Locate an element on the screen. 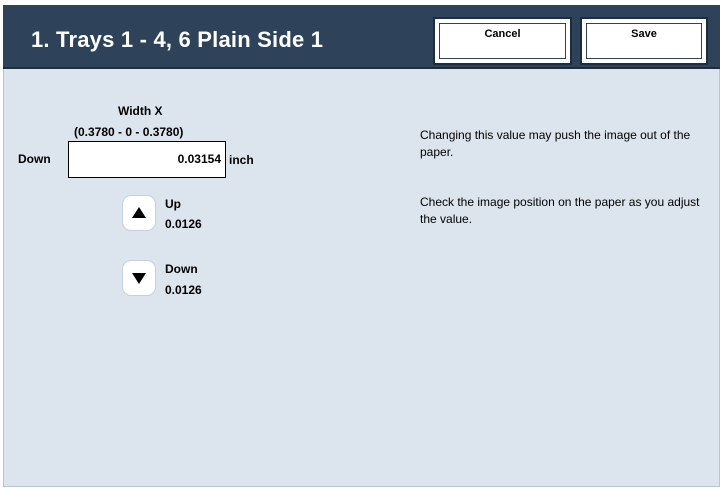 Image resolution: width=722 pixels, height=489 pixels. increase-label: Up is located at coordinates (173, 204).